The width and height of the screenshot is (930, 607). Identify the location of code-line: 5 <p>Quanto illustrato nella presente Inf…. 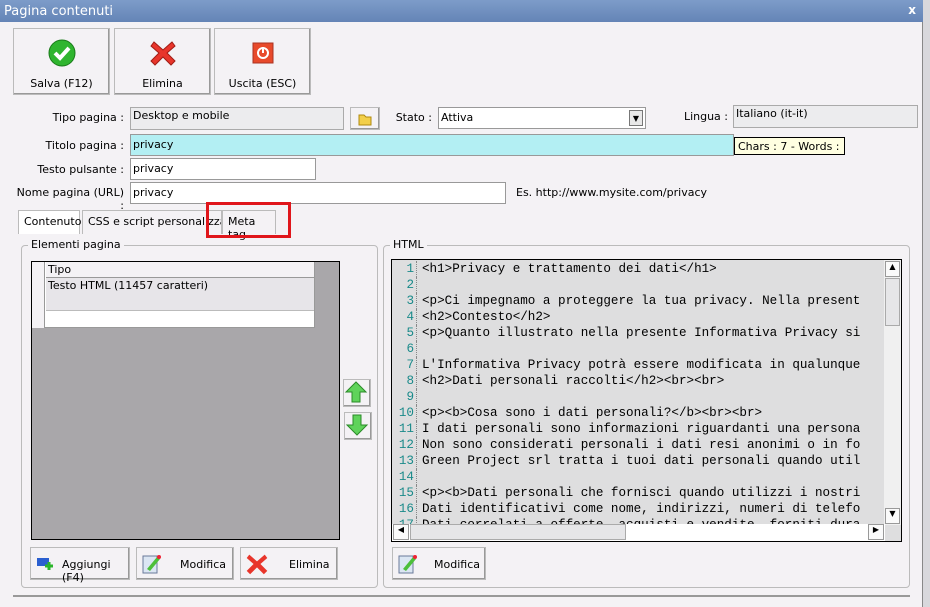
(638, 333).